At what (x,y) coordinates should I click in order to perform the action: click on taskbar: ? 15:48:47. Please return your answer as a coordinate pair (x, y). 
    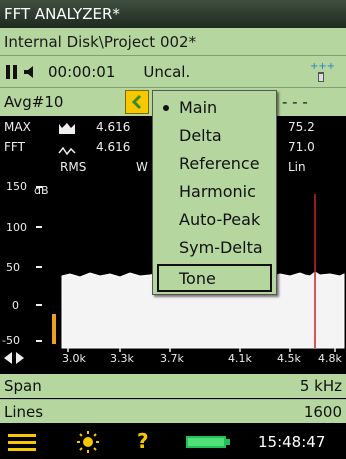
    Looking at the image, I should click on (173, 442).